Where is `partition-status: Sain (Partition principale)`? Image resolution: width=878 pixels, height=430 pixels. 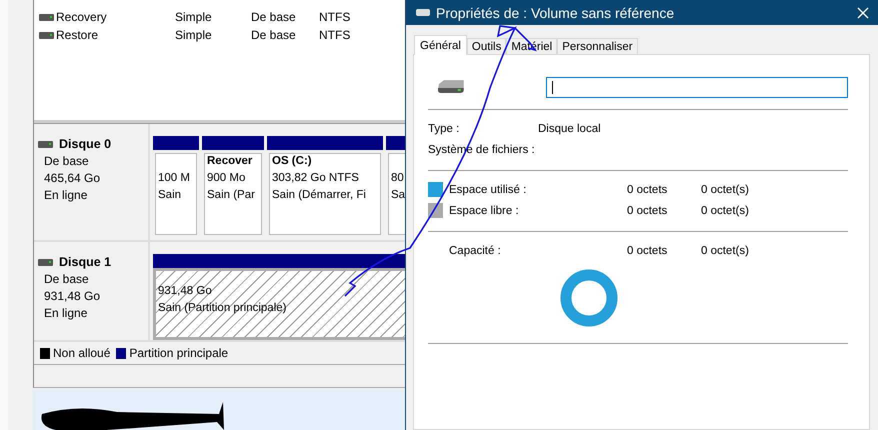 partition-status: Sain (Partition principale) is located at coordinates (223, 308).